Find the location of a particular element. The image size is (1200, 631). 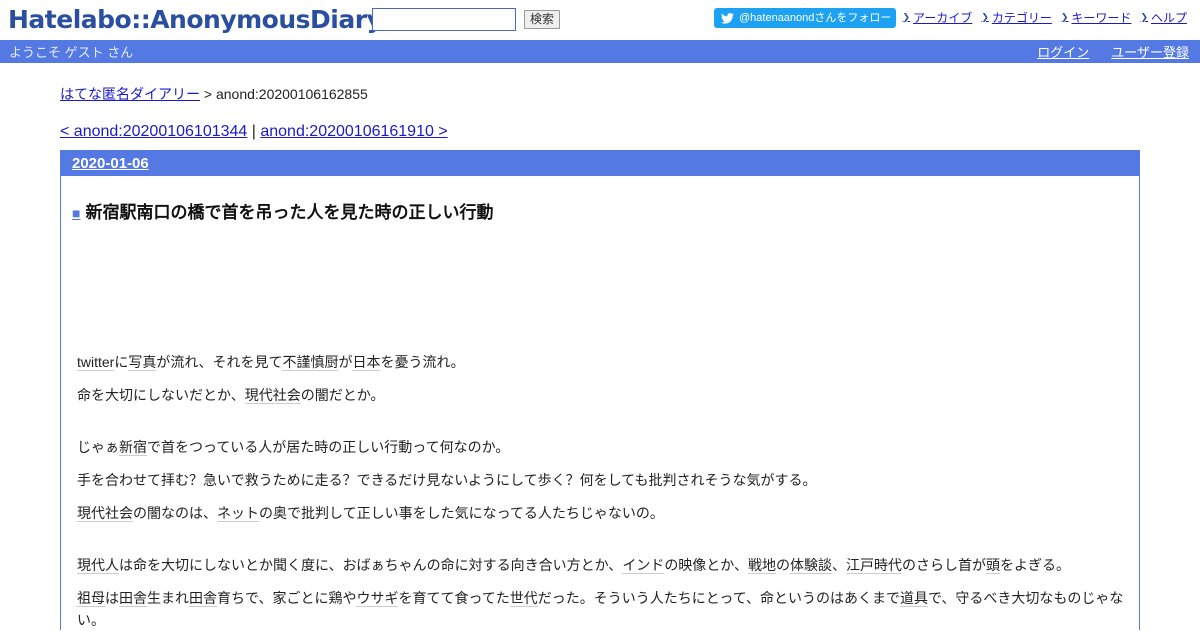

entry-title: ■ 新宿駅南口の橋で首を吊った人を見た時の正しい行動 is located at coordinates (605, 213).